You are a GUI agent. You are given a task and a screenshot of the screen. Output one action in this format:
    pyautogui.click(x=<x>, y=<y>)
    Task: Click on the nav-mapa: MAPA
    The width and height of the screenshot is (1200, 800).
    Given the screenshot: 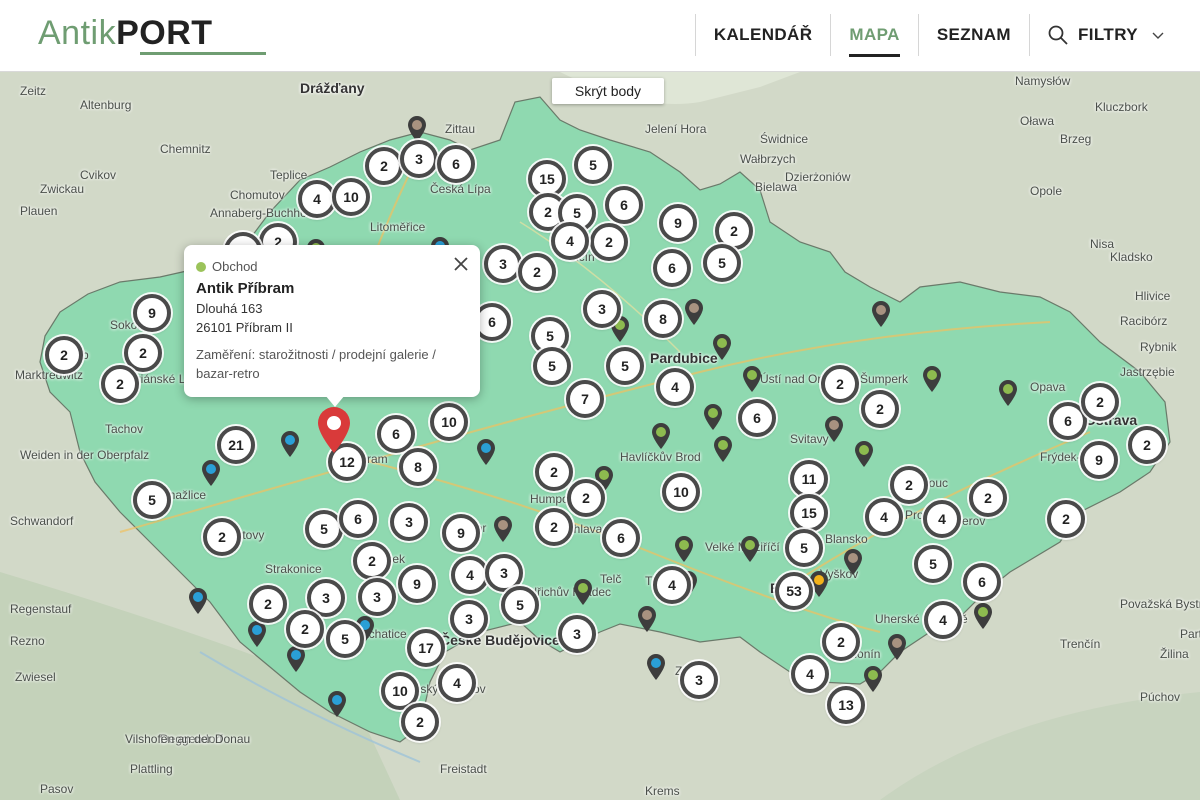 What is the action you would take?
    pyautogui.click(x=873, y=35)
    